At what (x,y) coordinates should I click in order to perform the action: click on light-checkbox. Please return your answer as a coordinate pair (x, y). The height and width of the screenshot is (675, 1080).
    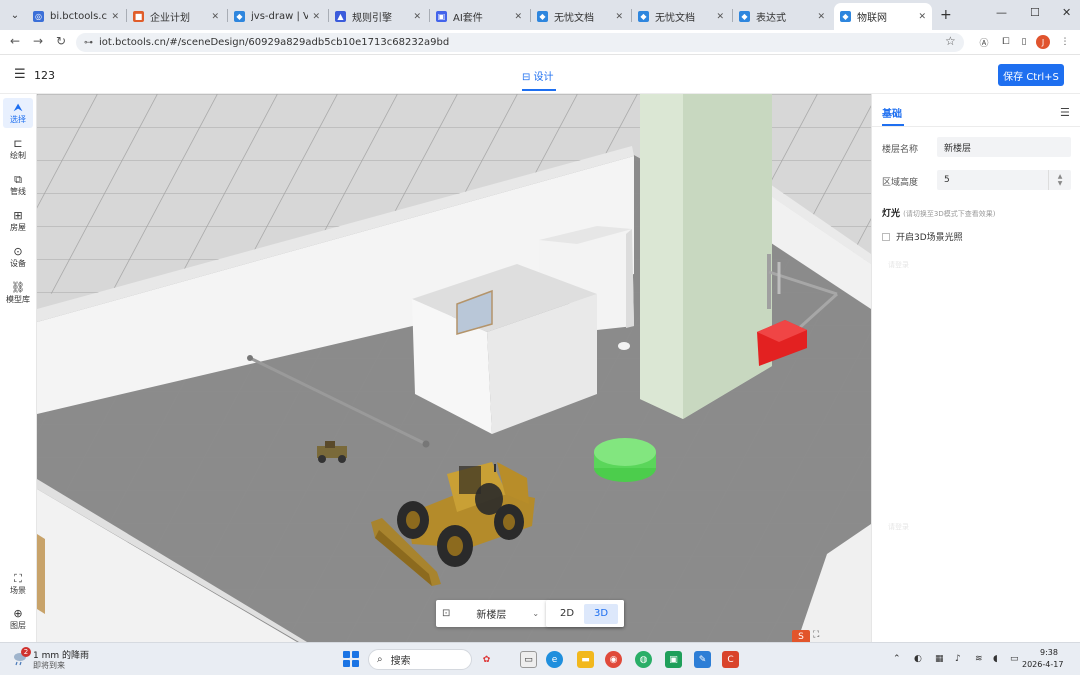
    Looking at the image, I should click on (886, 237).